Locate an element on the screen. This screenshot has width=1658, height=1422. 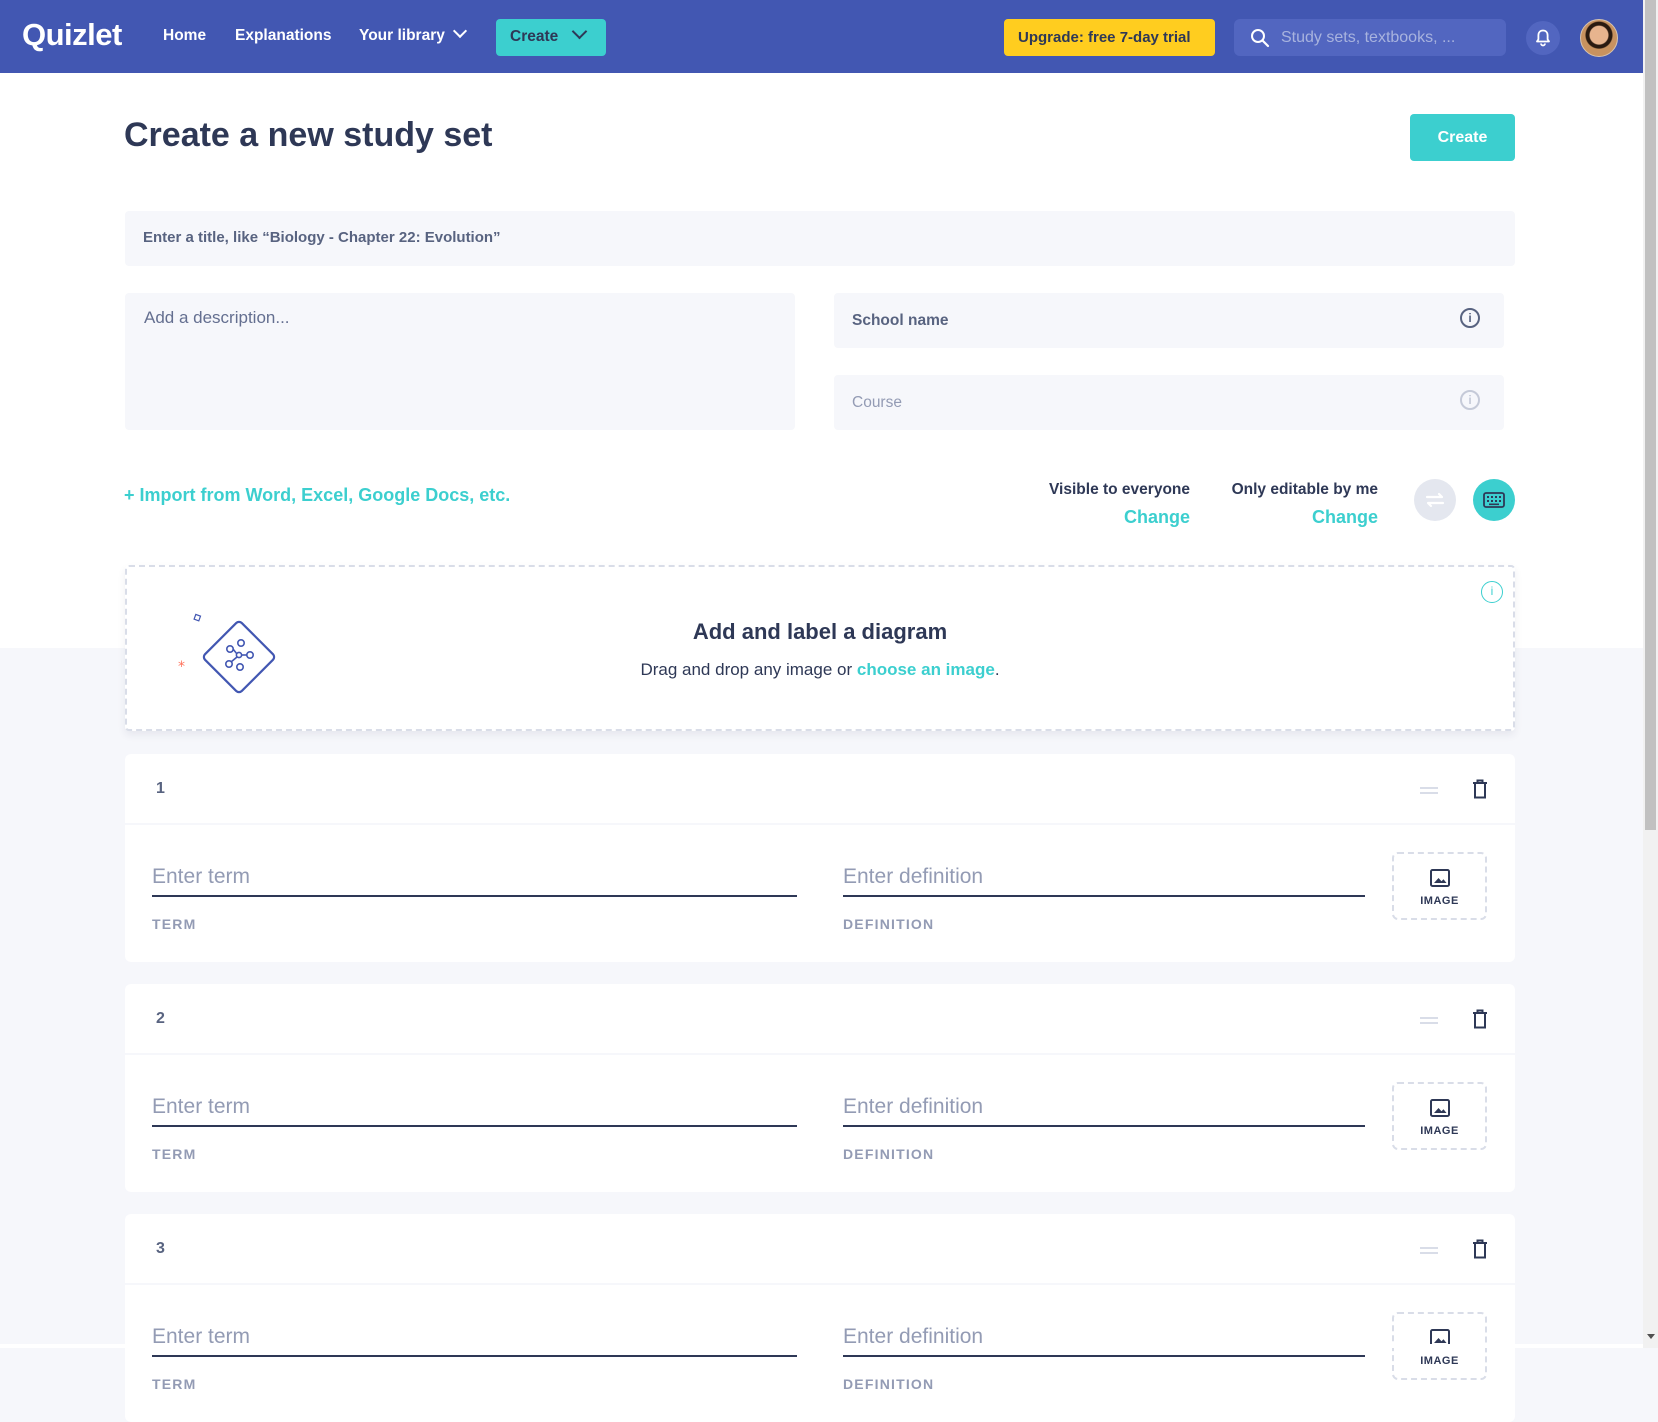
diagram-subtitle-text: Drag and drop any image or is located at coordinates (746, 669).